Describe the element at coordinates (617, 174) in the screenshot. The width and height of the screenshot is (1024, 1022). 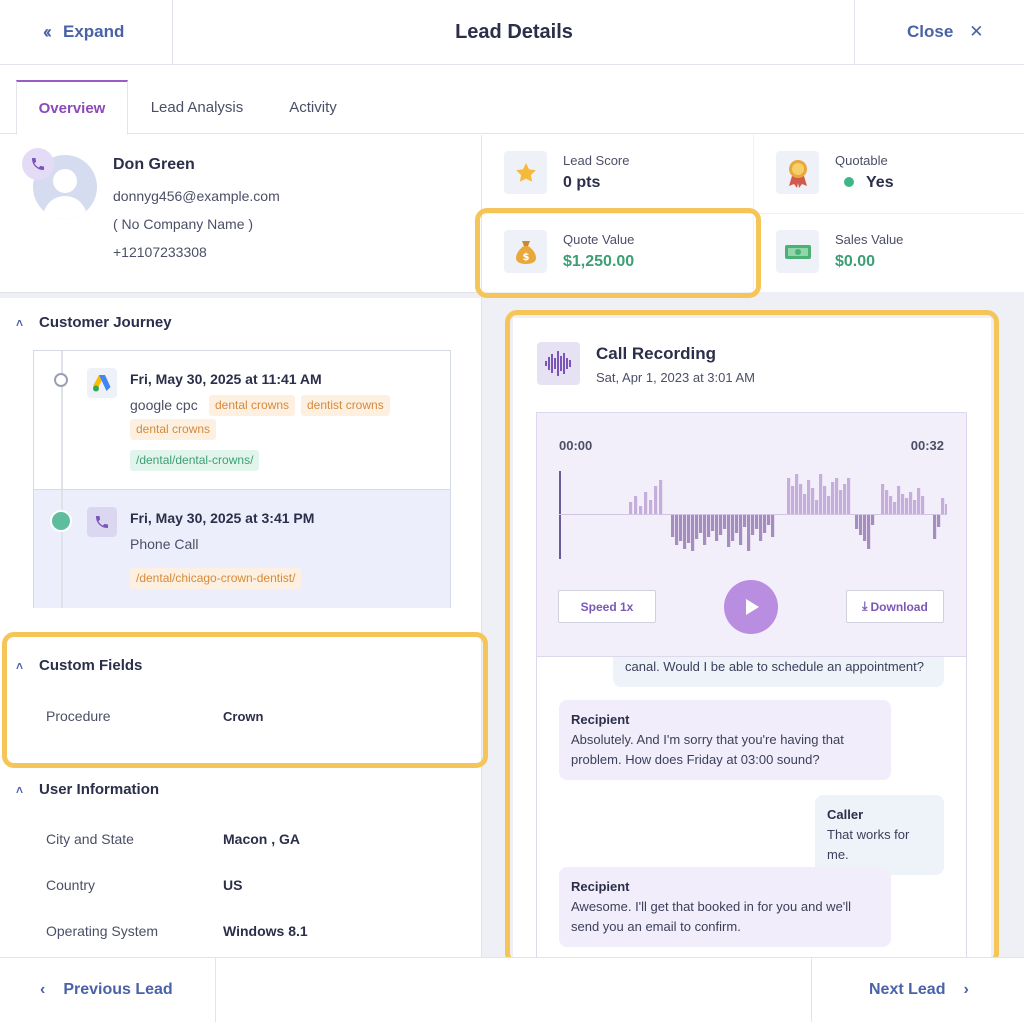
I see `stat-lead-score: Lead Score 0 pts` at that location.